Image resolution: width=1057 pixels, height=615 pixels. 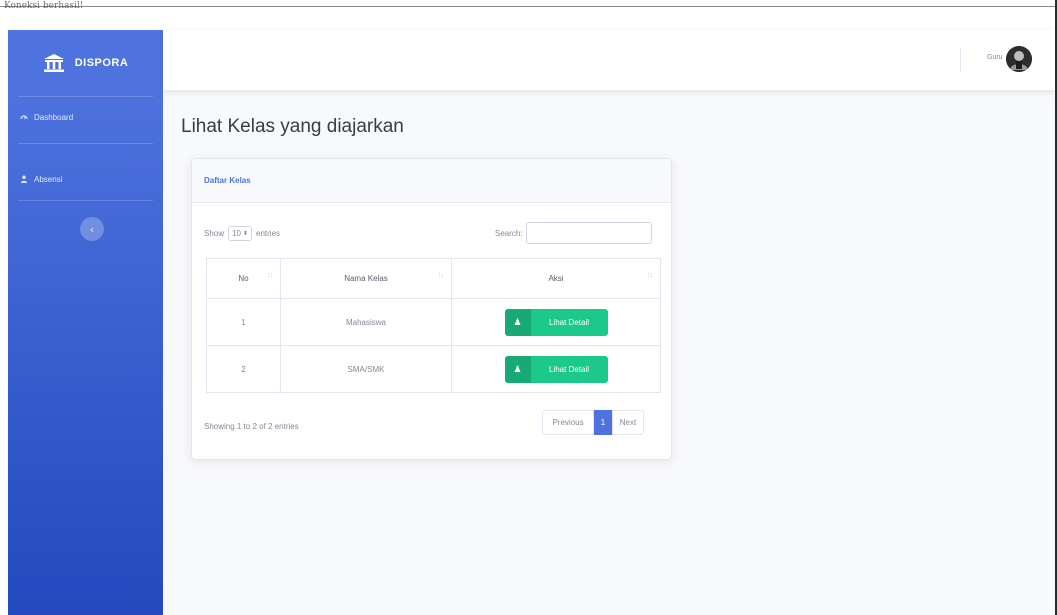 I want to click on search-control: Search:, so click(x=573, y=233).